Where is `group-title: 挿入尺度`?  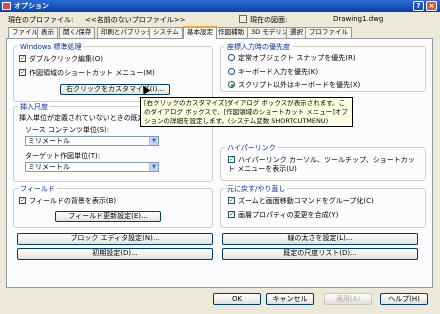
group-title: 挿入尺度 is located at coordinates (34, 107).